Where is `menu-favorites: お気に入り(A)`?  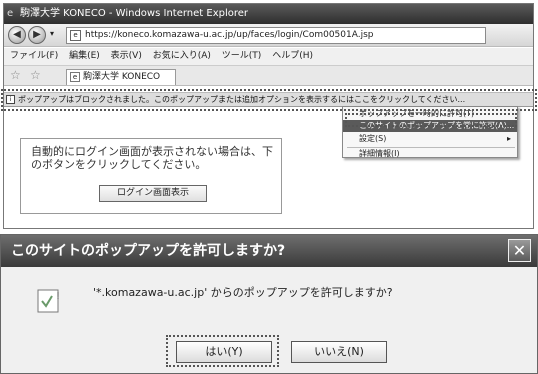 menu-favorites: お気に入り(A) is located at coordinates (182, 56).